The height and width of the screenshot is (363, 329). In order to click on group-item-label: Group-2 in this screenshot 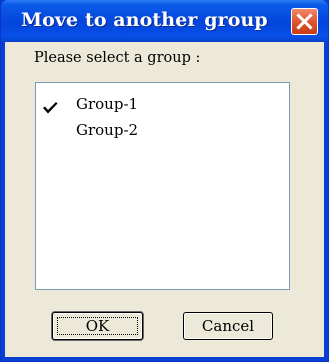, I will do `click(107, 130)`.